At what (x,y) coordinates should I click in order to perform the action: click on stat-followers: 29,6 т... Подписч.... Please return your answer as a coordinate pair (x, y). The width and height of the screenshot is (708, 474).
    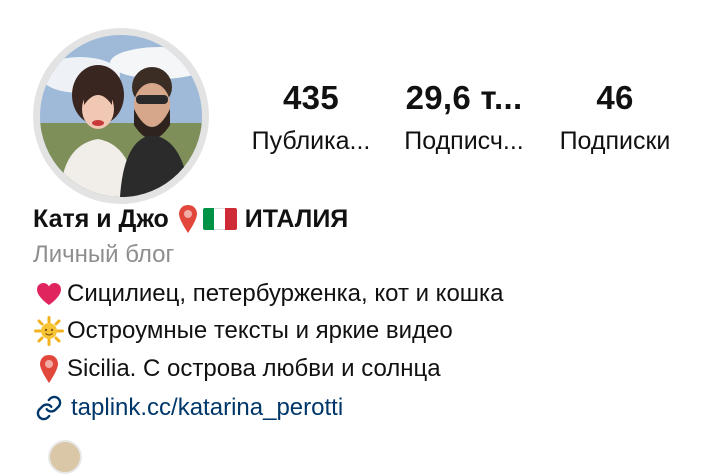
    Looking at the image, I should click on (464, 118).